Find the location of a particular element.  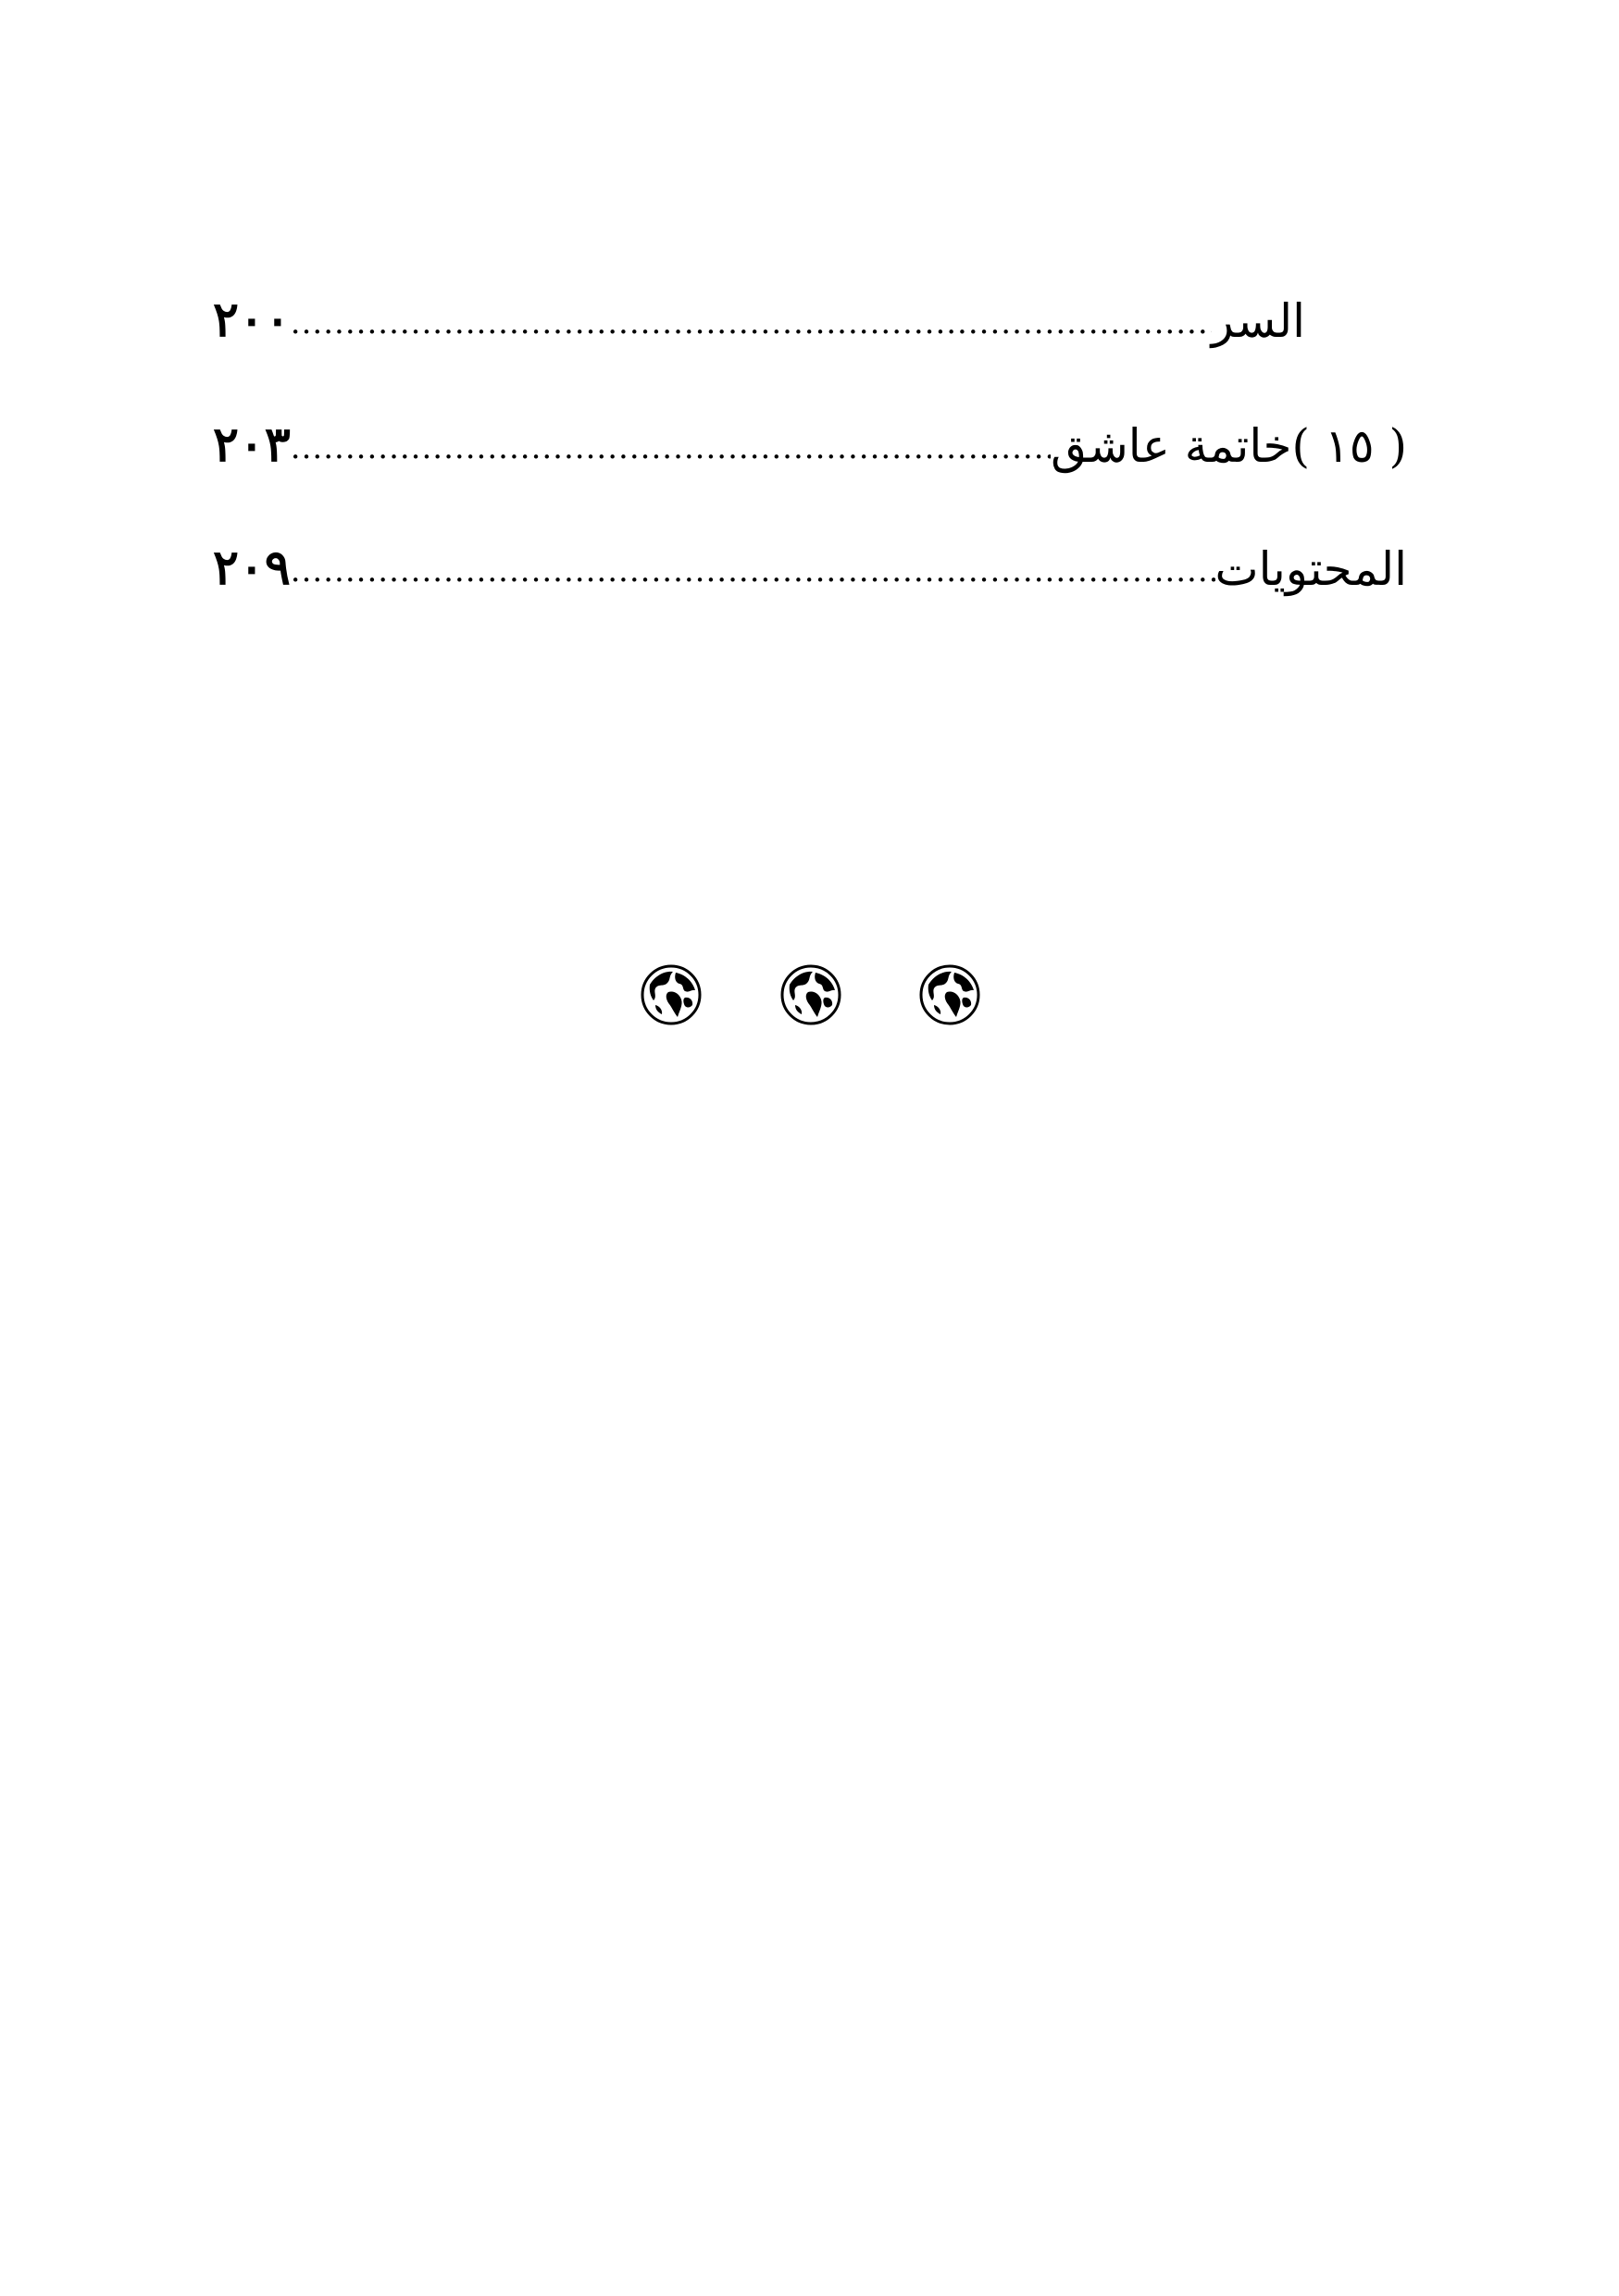

toc-entry-page: ٢٠٩ is located at coordinates (252, 568).